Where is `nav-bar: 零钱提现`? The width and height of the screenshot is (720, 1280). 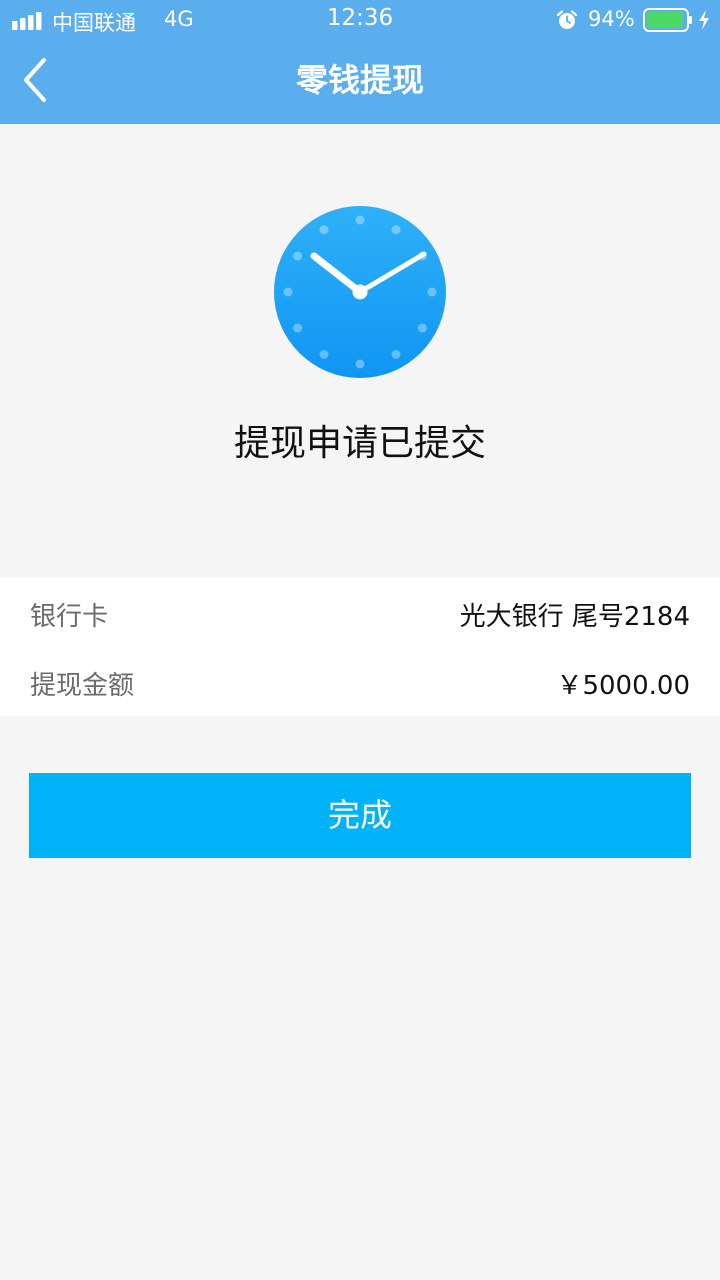
nav-bar: 零钱提现 is located at coordinates (360, 82).